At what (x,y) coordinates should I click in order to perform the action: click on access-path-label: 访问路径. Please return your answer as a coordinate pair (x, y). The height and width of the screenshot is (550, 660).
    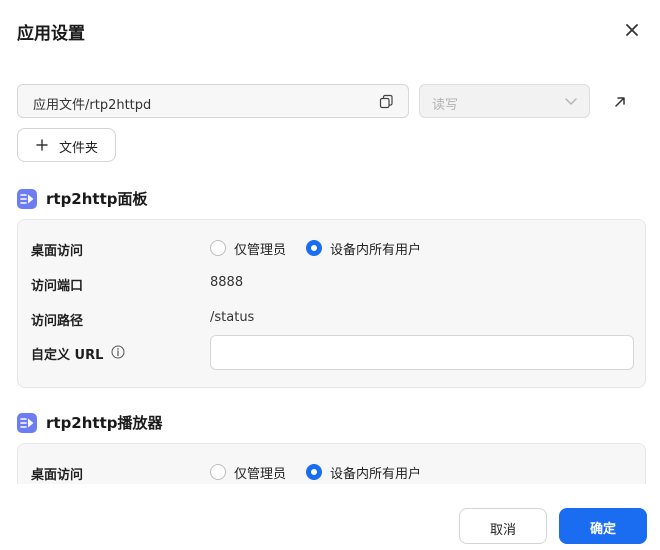
    Looking at the image, I should click on (57, 321).